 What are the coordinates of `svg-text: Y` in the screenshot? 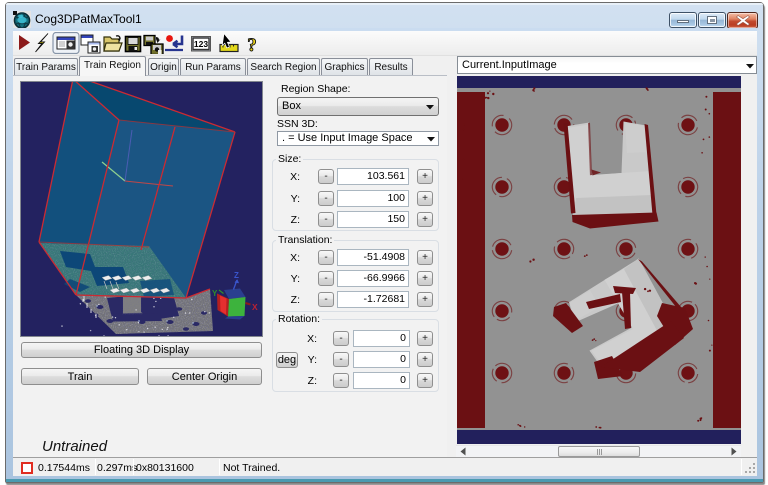 It's located at (215, 293).